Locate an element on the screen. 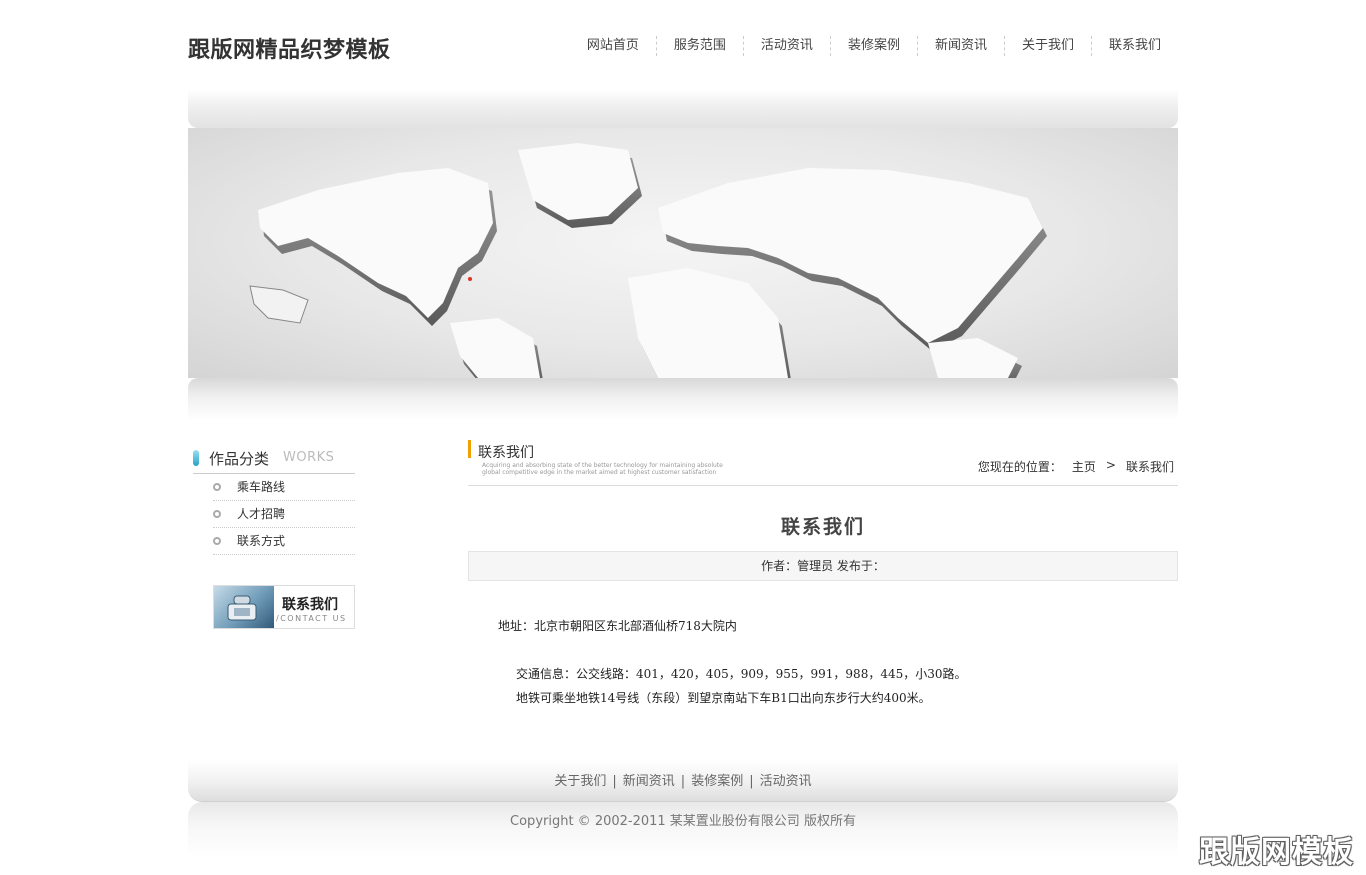  nav-contact: 联系我们 is located at coordinates (1135, 46).